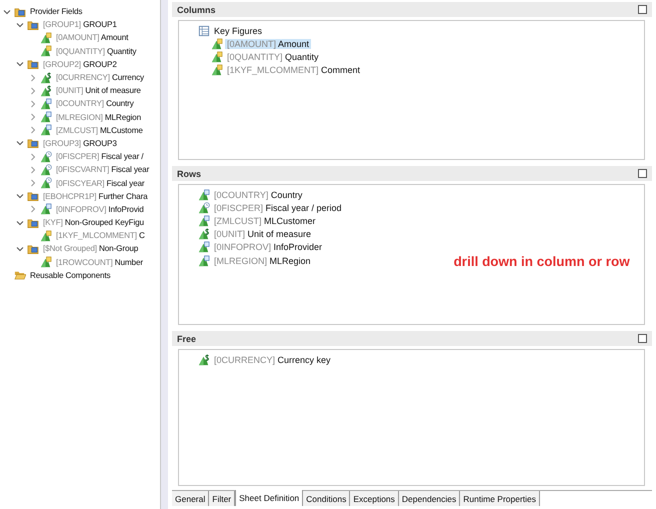  Describe the element at coordinates (103, 169) in the screenshot. I see `tree-item: [0FISCVARNT] Fiscal year` at that location.